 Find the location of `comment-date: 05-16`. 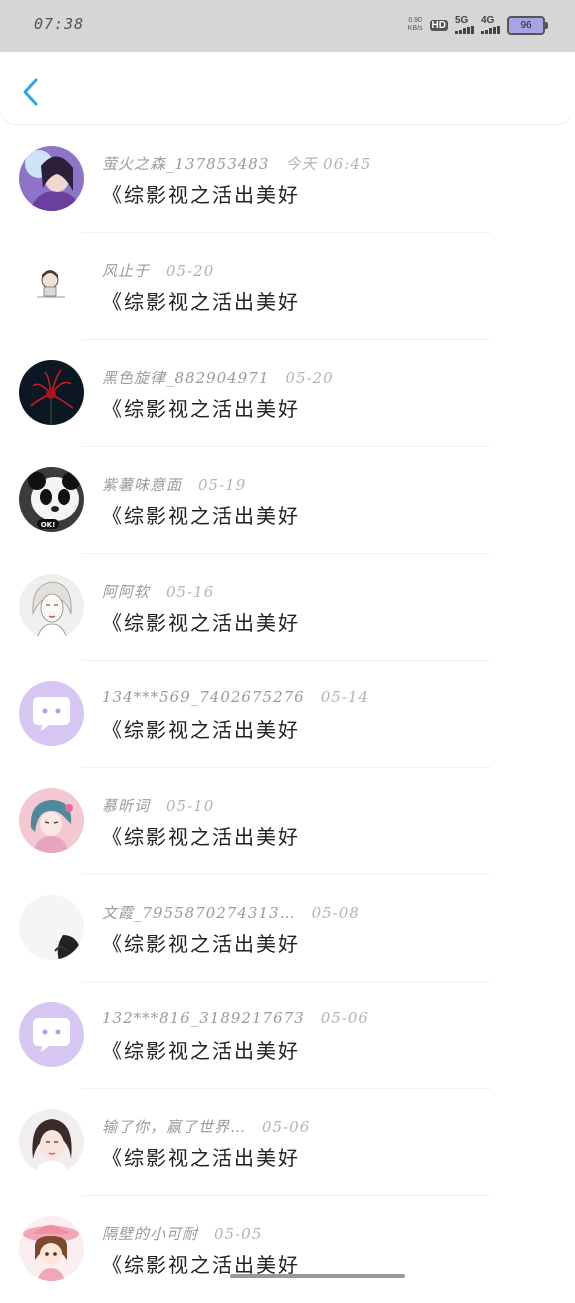

comment-date: 05-16 is located at coordinates (190, 592).